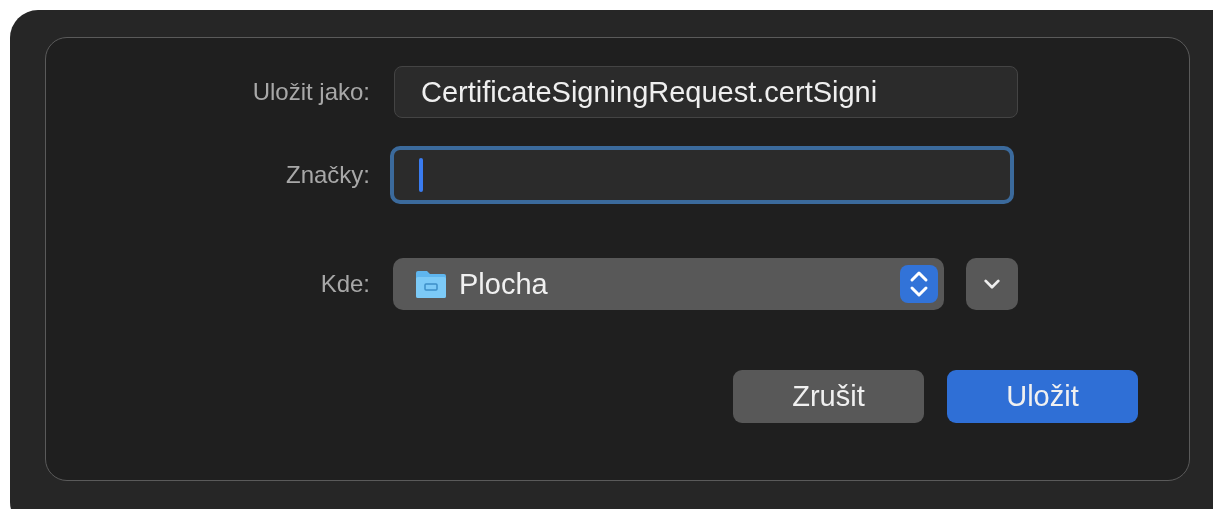  Describe the element at coordinates (828, 396) in the screenshot. I see `cancel-button: Zrušit` at that location.